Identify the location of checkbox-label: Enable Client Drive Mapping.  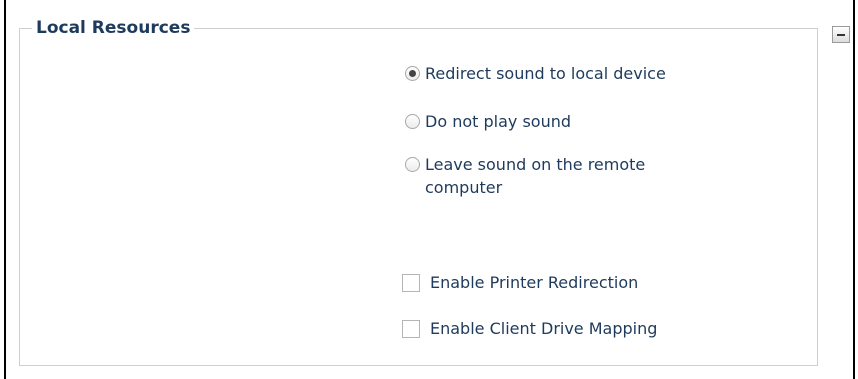
(544, 328).